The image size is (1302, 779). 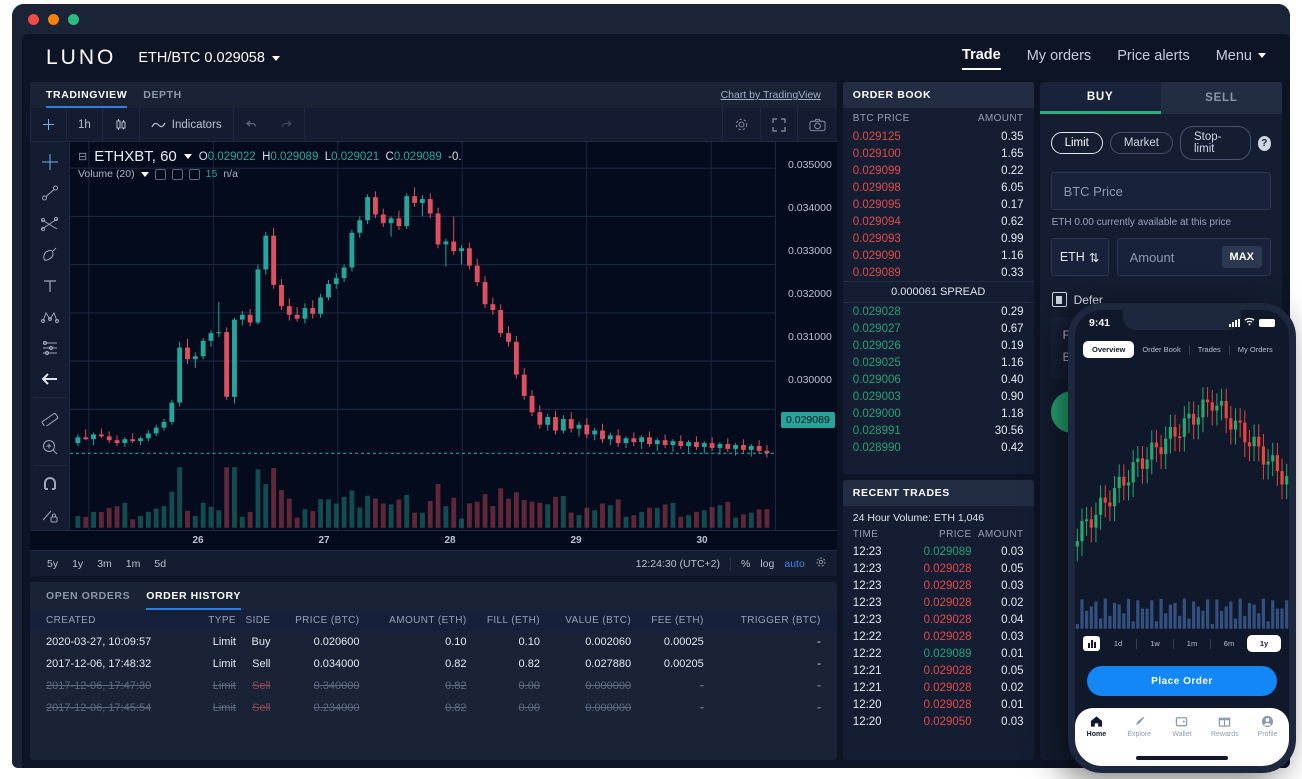 I want to click on tab-sell: SELL, so click(x=1221, y=98).